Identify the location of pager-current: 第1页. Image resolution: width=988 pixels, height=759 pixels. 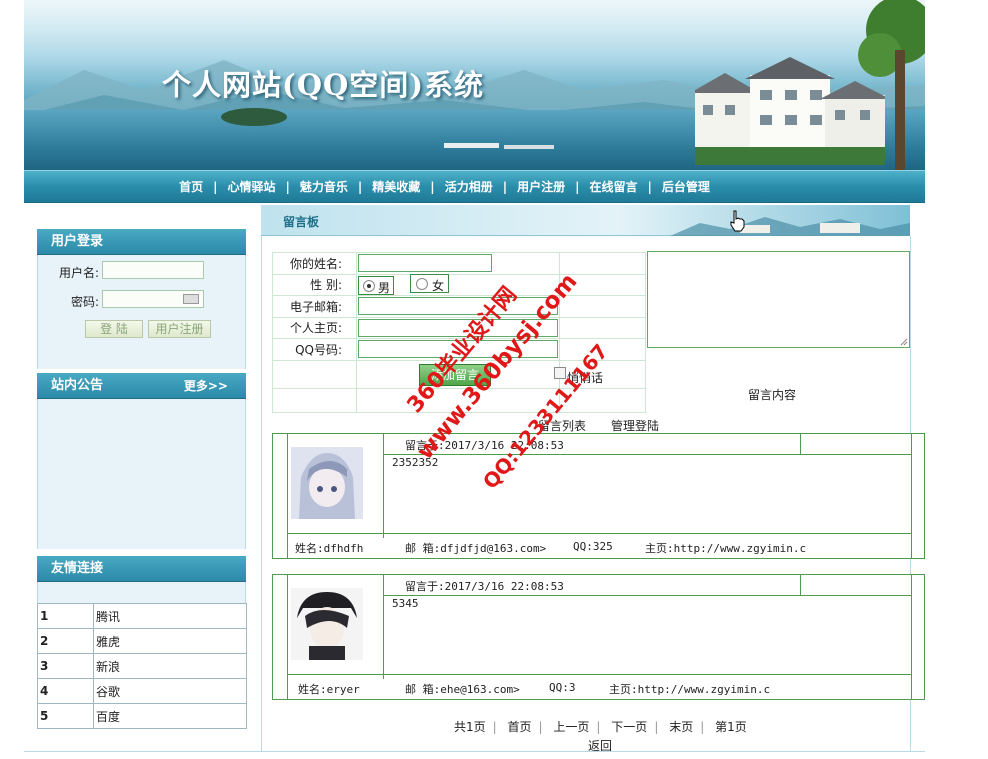
(731, 727).